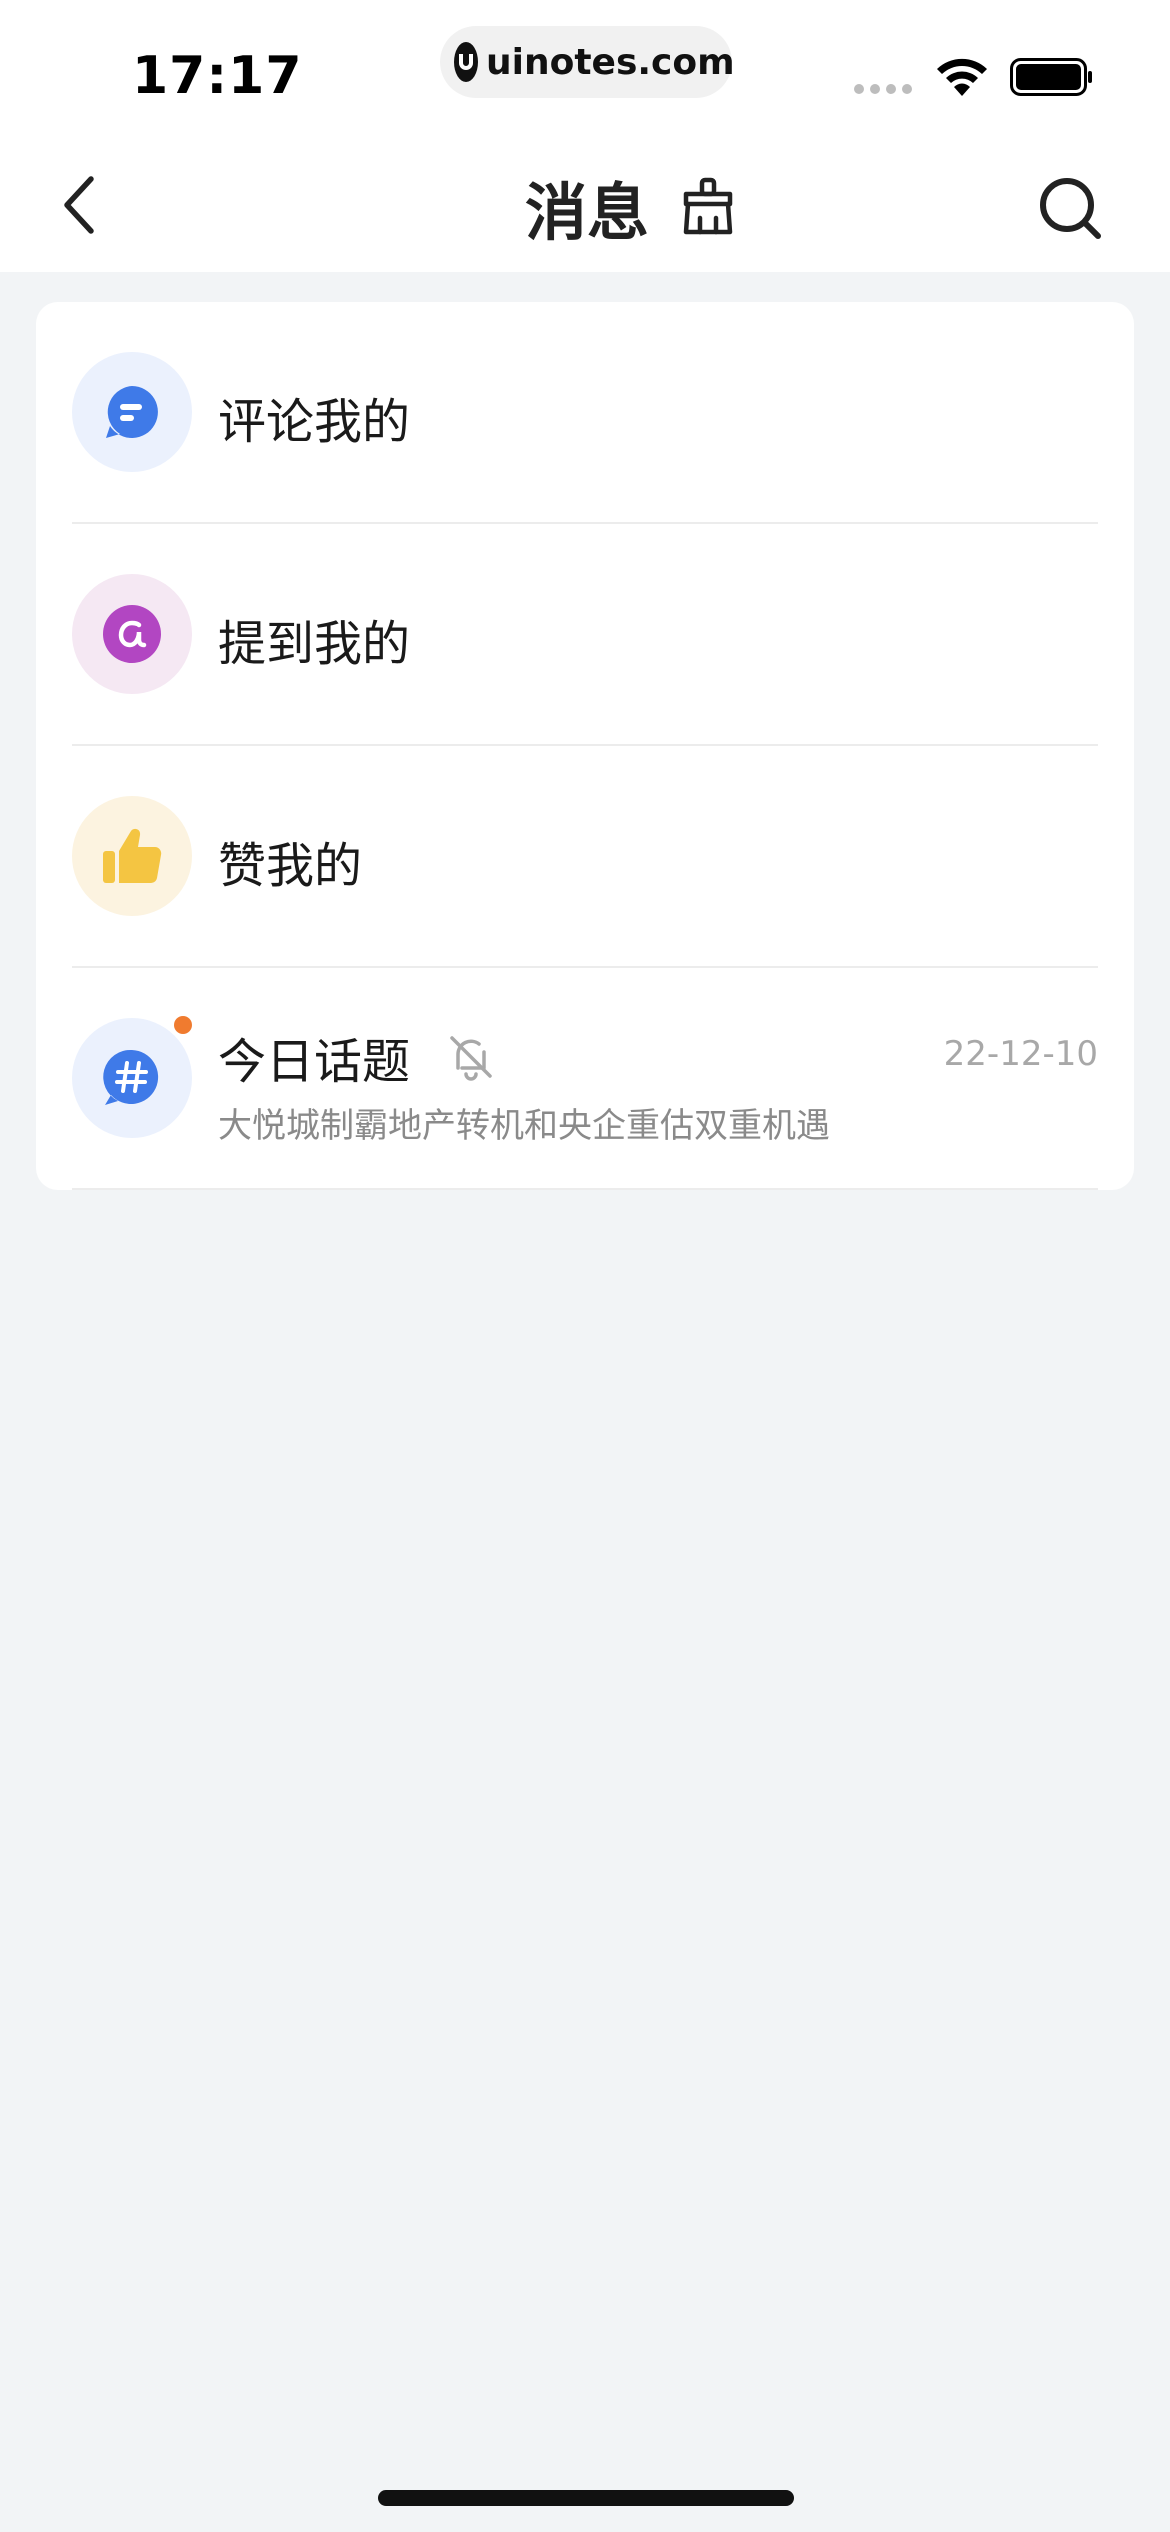 The image size is (1170, 2532). What do you see at coordinates (585, 857) in the screenshot?
I see `list-item-likes: 赞我的` at bounding box center [585, 857].